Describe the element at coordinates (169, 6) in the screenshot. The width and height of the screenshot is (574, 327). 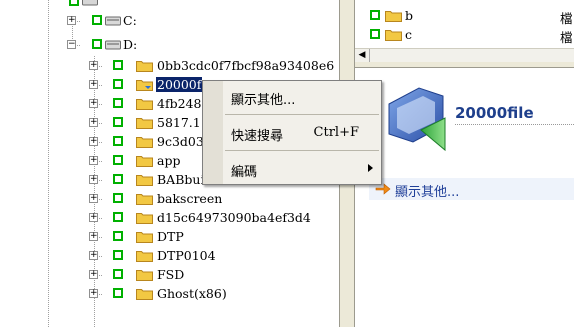
I see `tree-row-partial` at that location.